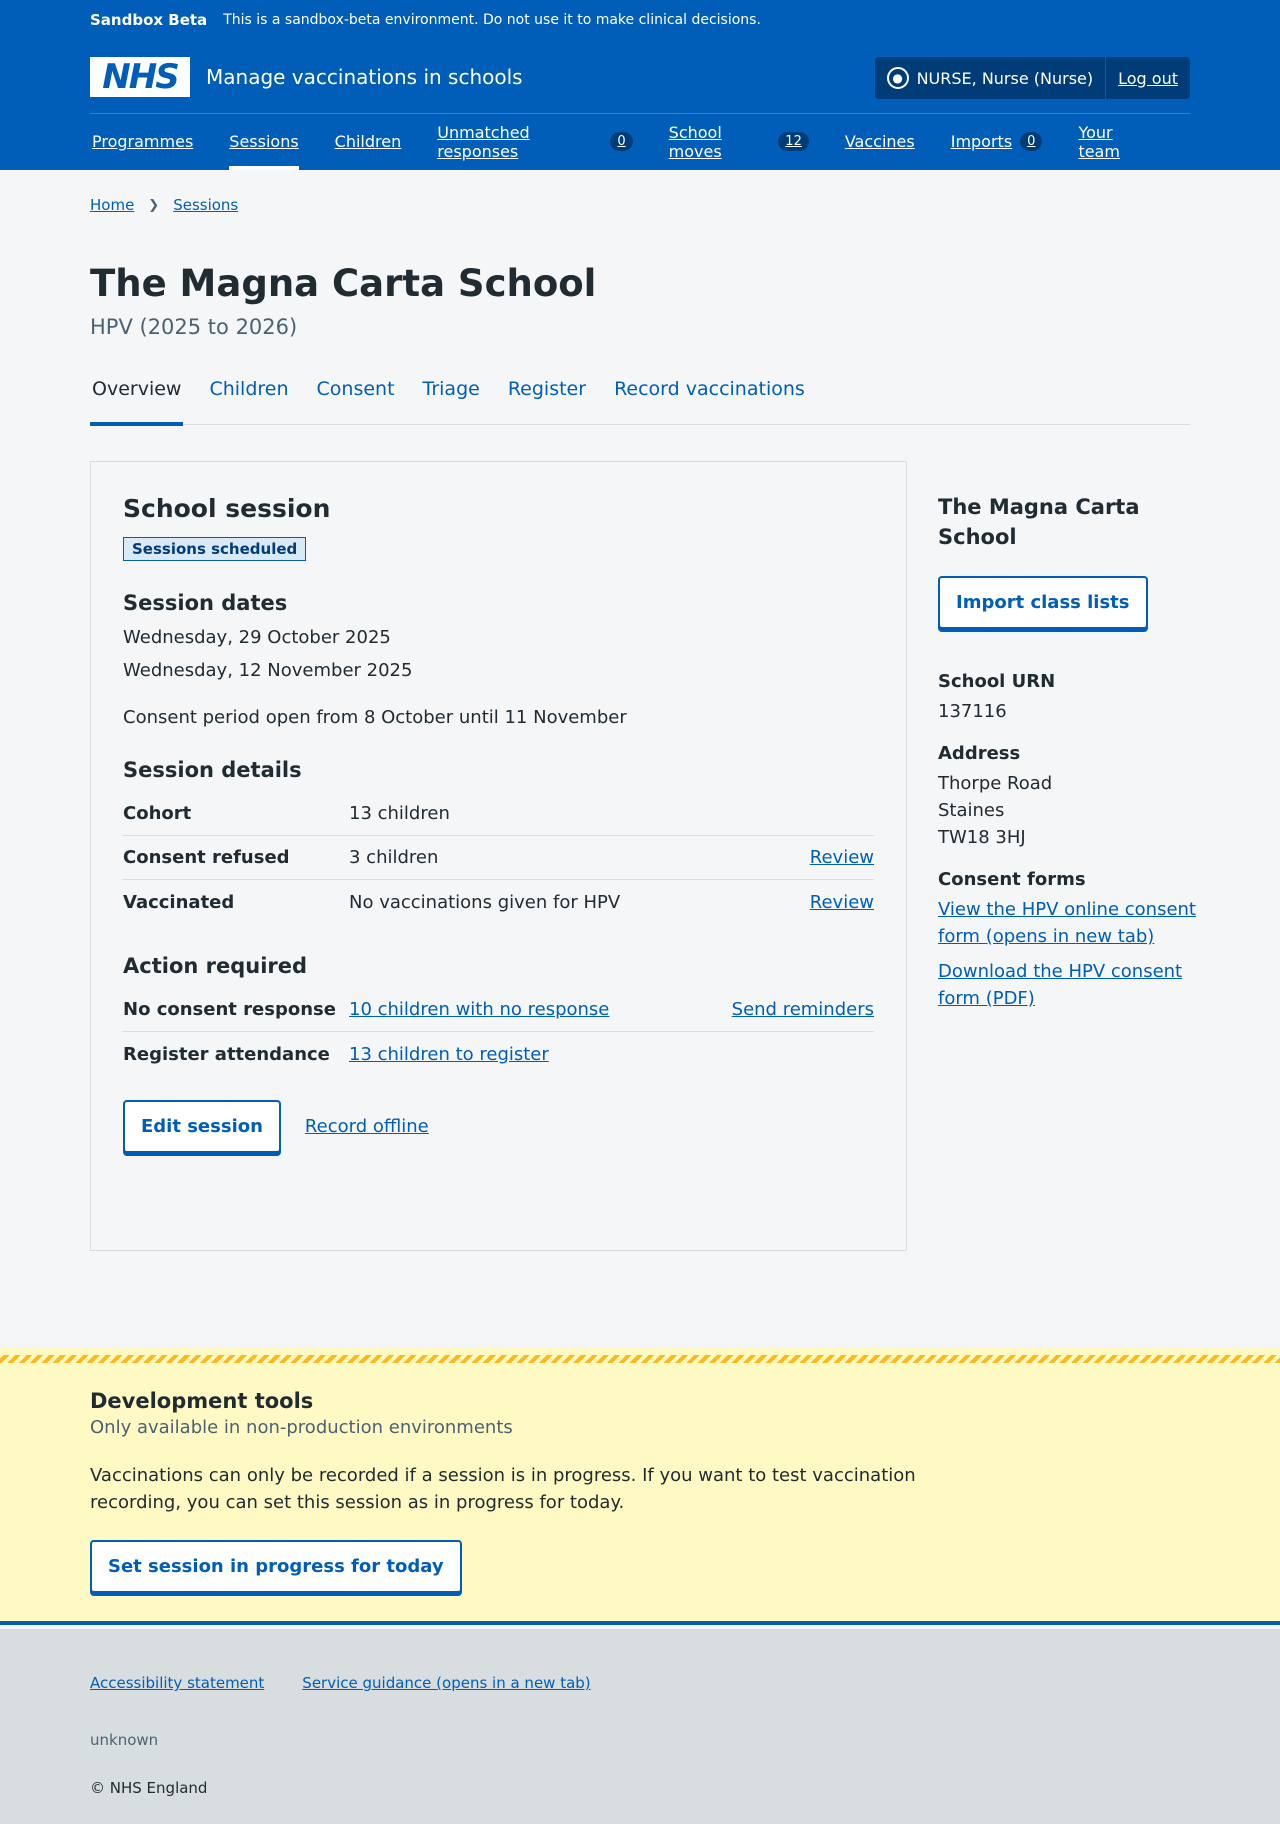 This screenshot has width=1280, height=1824. I want to click on breadcrumb-sessions: Sessions, so click(205, 205).